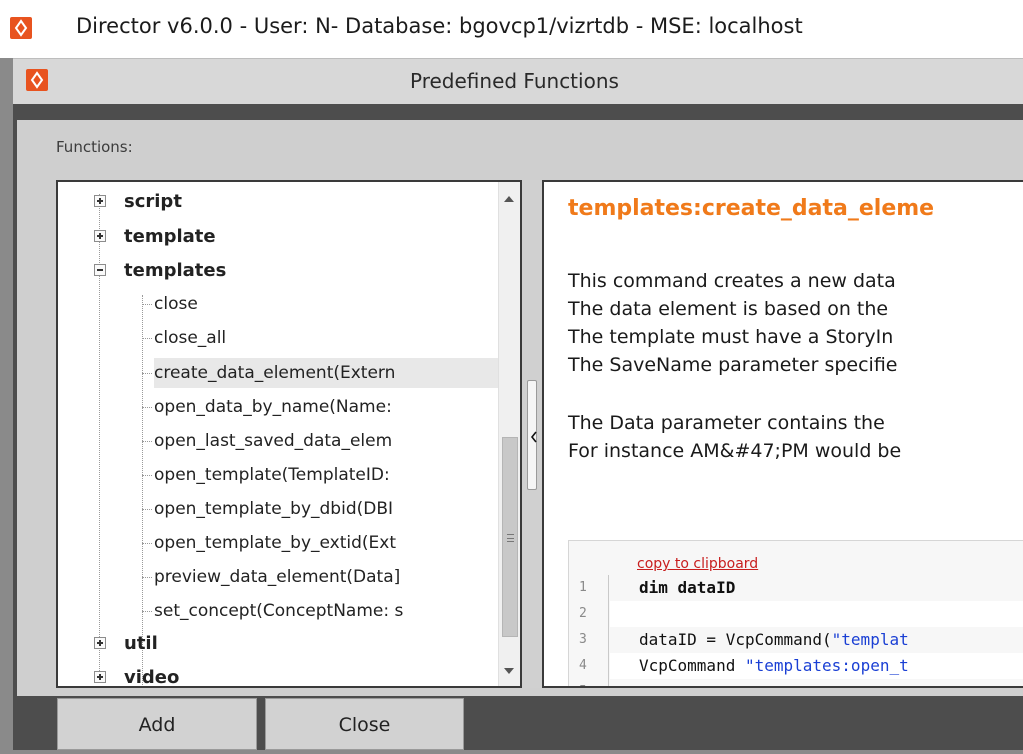 The width and height of the screenshot is (1023, 754). I want to click on tree-group-video: video, so click(137, 675).